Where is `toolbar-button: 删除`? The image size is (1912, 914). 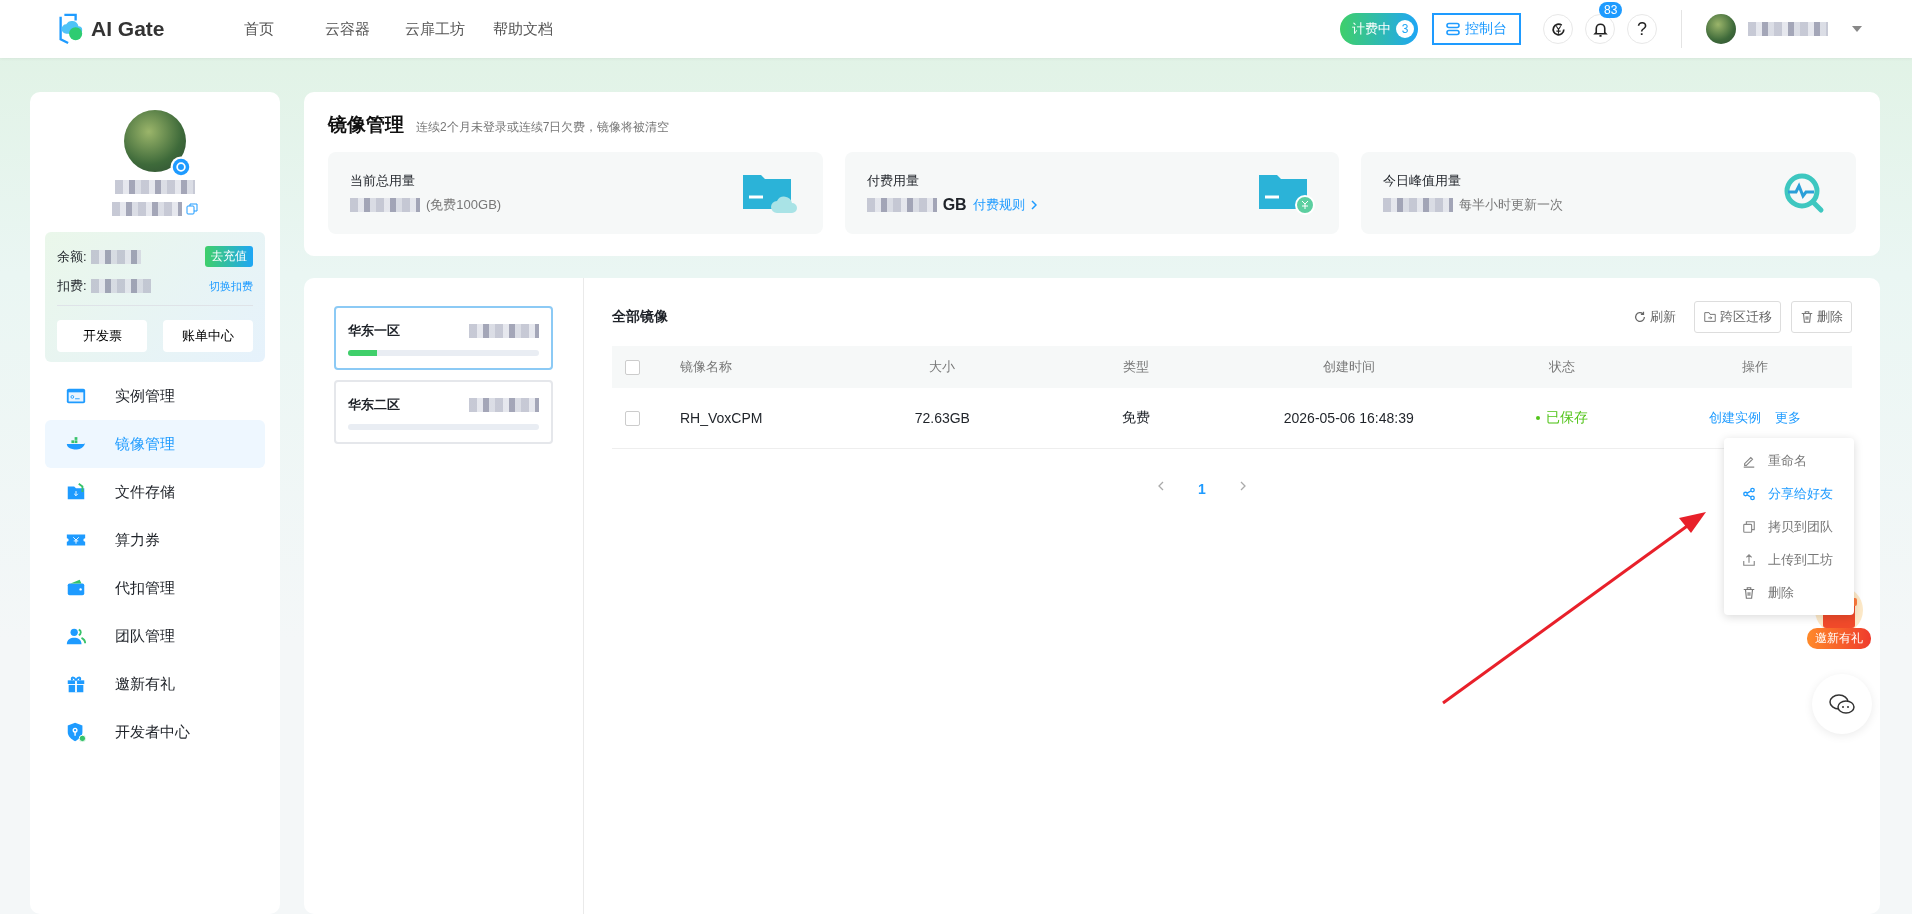 toolbar-button: 删除 is located at coordinates (1821, 317).